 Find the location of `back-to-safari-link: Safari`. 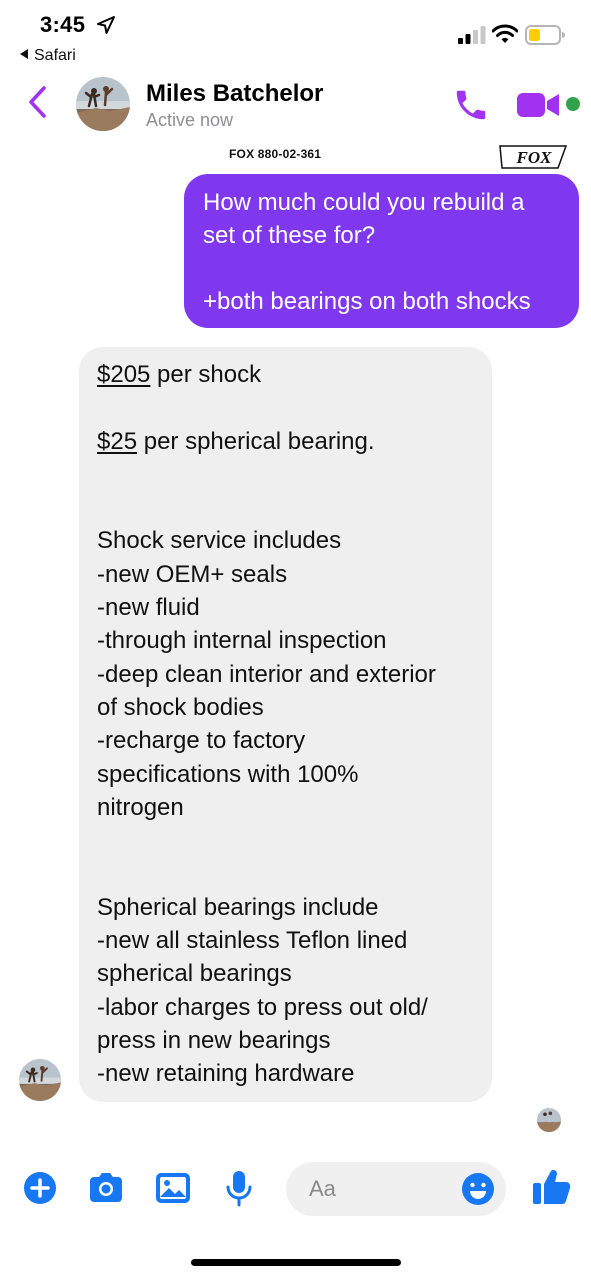

back-to-safari-link: Safari is located at coordinates (48, 56).